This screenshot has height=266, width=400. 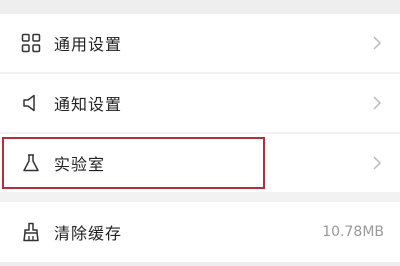 What do you see at coordinates (31, 43) in the screenshot?
I see `grid-icon` at bounding box center [31, 43].